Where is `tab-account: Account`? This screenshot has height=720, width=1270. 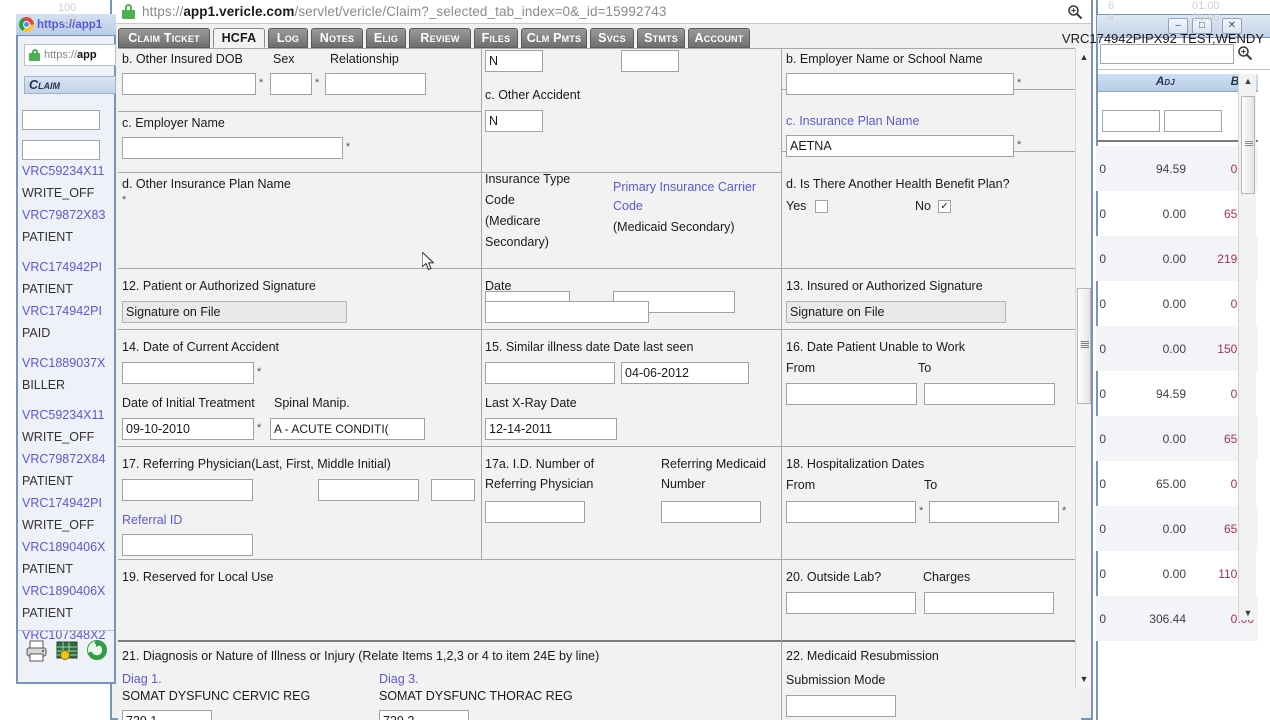 tab-account: Account is located at coordinates (719, 38).